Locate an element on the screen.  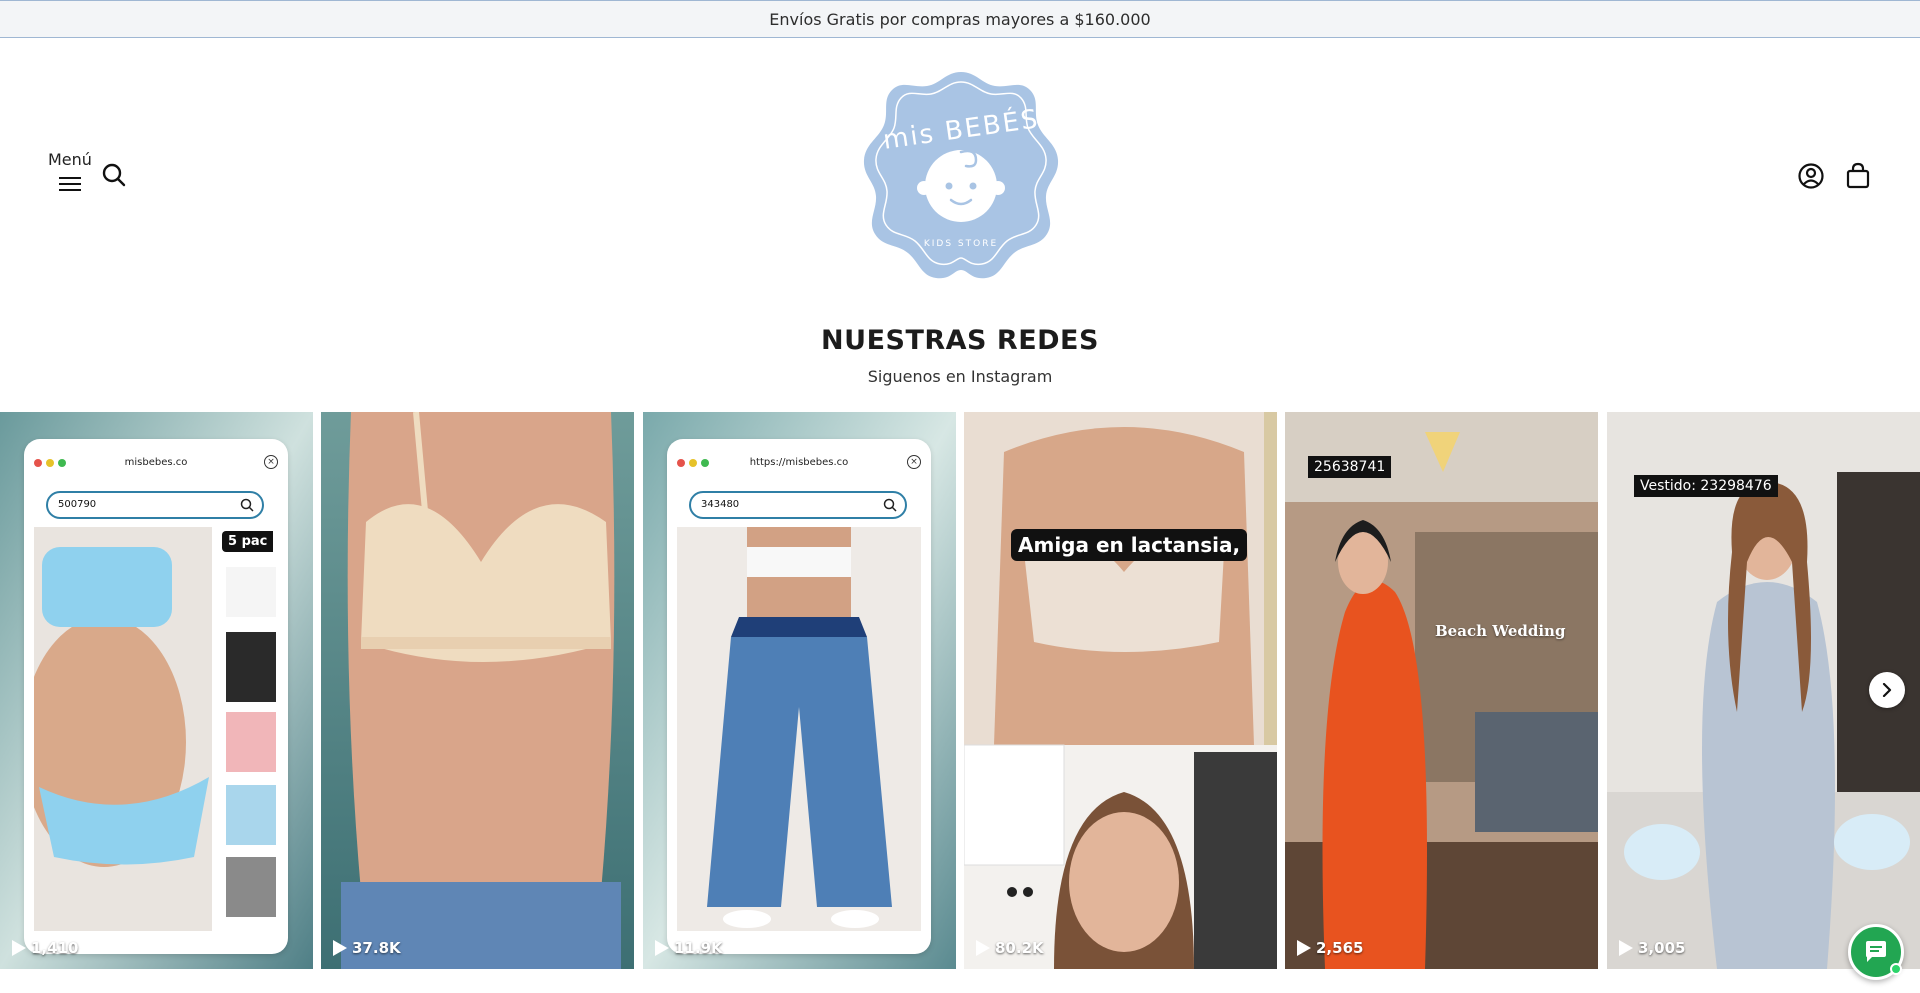
mock-search-field: 343480 is located at coordinates (798, 505).